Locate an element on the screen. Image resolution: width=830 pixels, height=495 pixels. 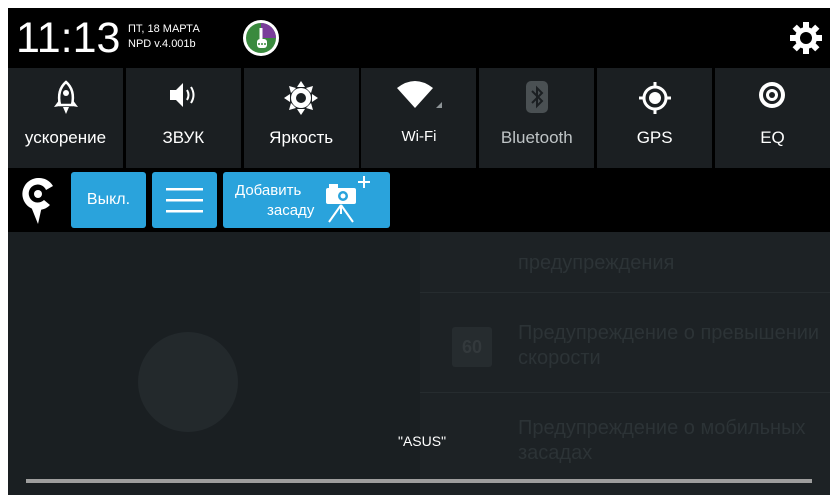
rocket-icon is located at coordinates (65, 97).